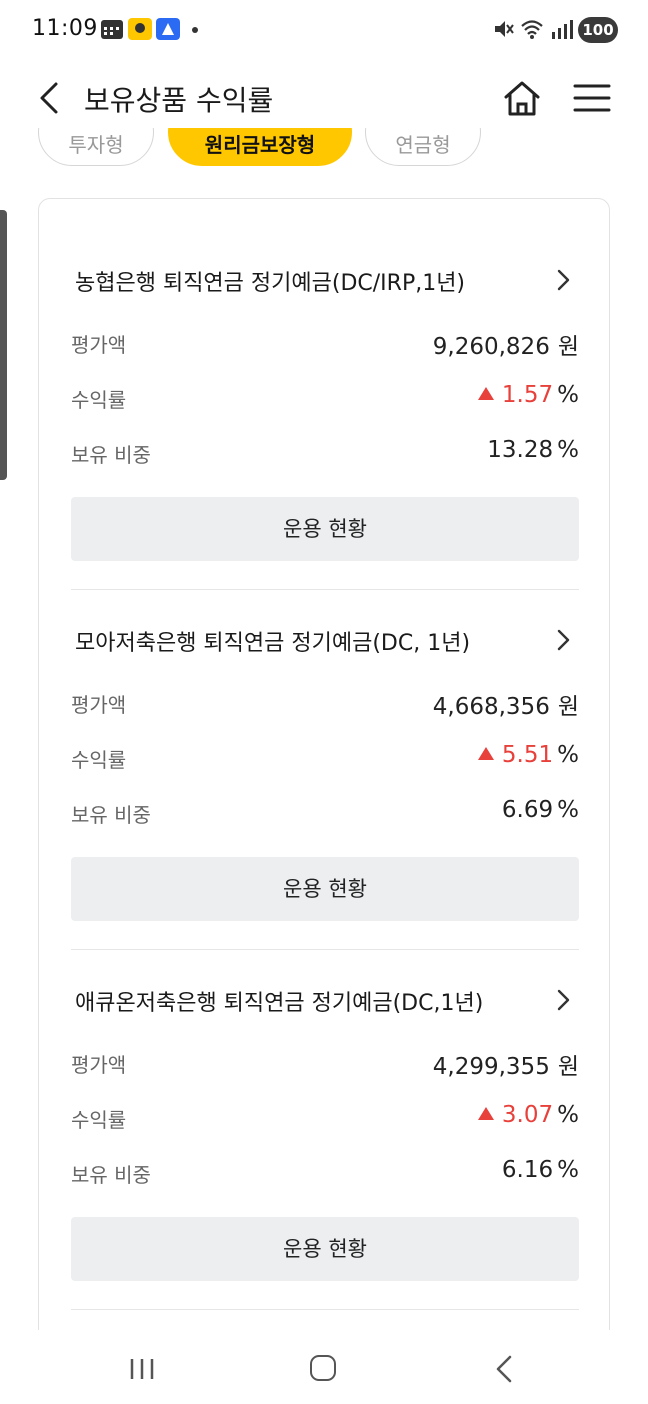  What do you see at coordinates (52, 98) in the screenshot?
I see `back-button` at bounding box center [52, 98].